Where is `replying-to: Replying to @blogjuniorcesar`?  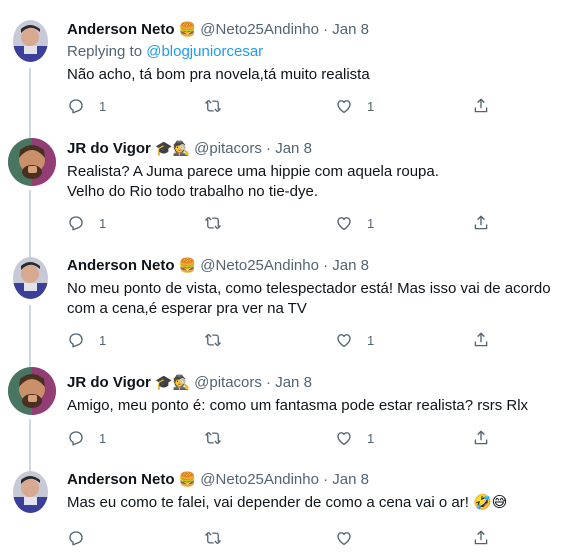 replying-to: Replying to @blogjuniorcesar is located at coordinates (165, 52).